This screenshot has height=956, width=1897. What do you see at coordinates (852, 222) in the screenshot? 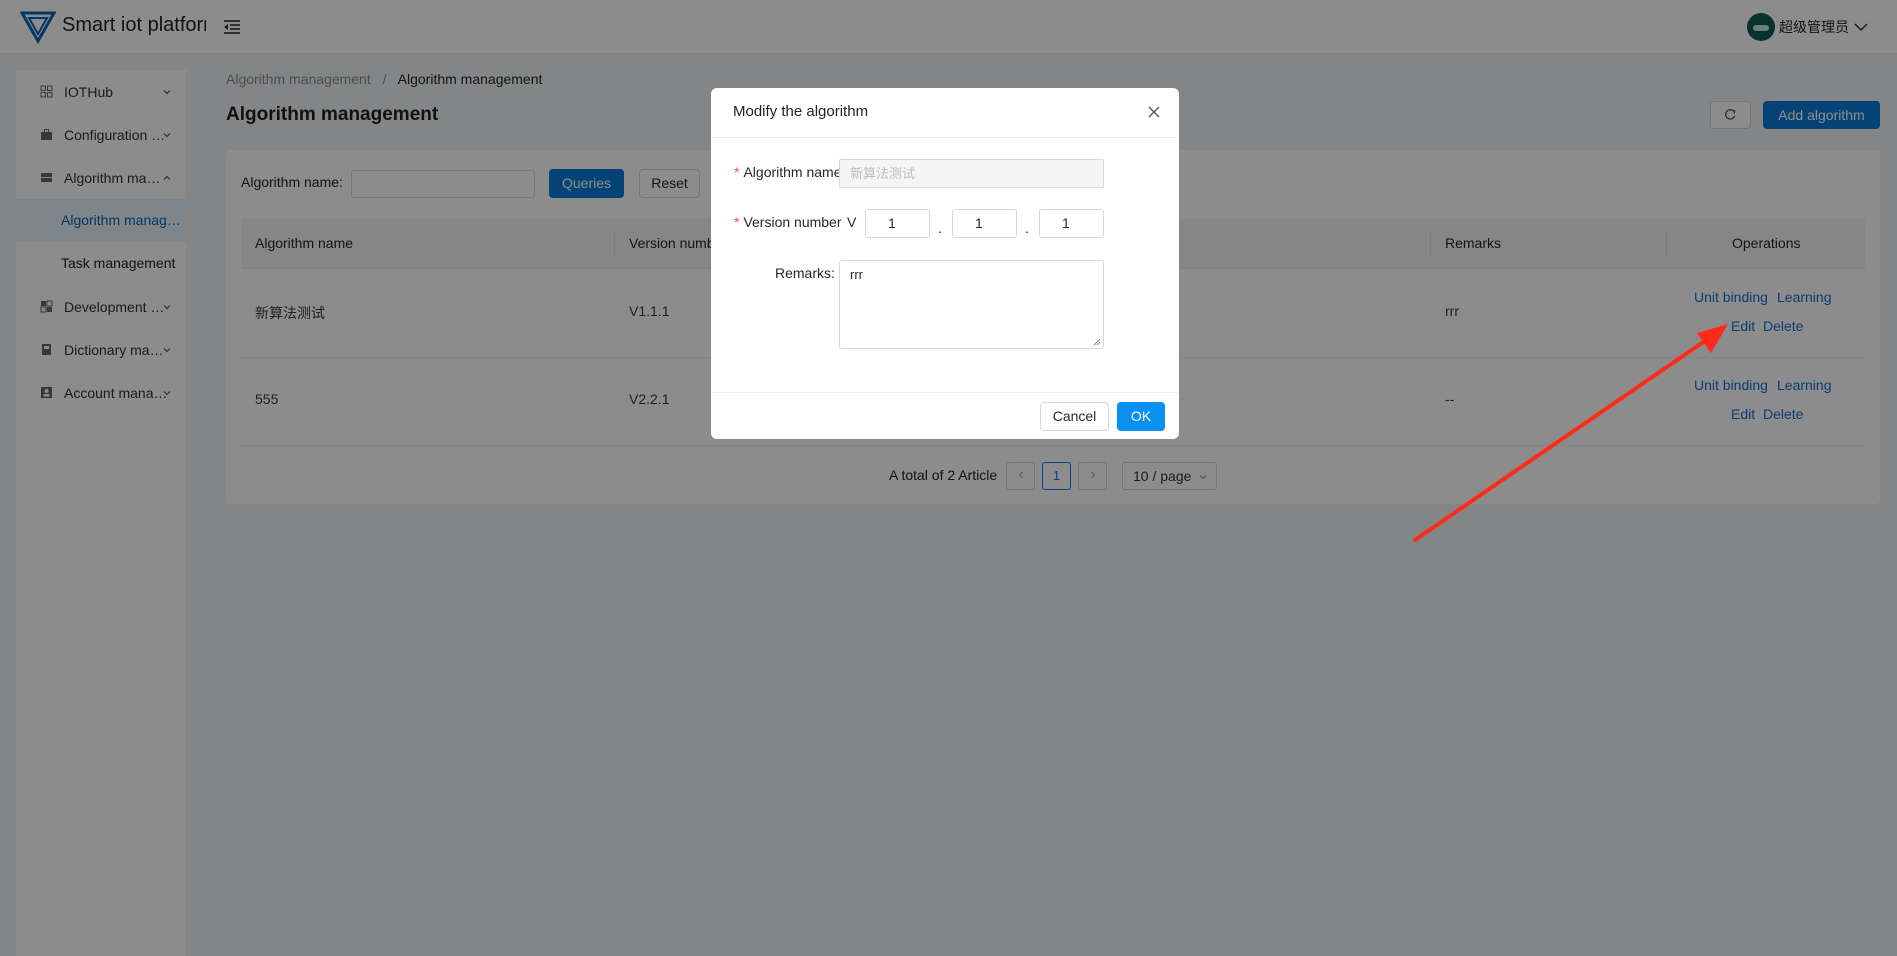
I see `version-prefix: V` at bounding box center [852, 222].